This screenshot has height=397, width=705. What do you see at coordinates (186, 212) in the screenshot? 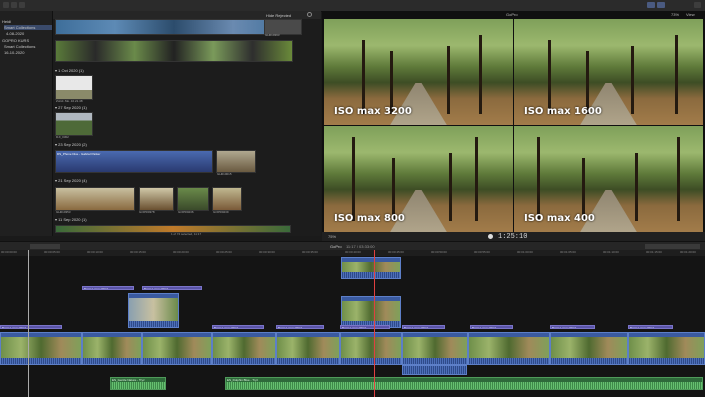
I see `clip-caption: GOPR0236` at bounding box center [186, 212].